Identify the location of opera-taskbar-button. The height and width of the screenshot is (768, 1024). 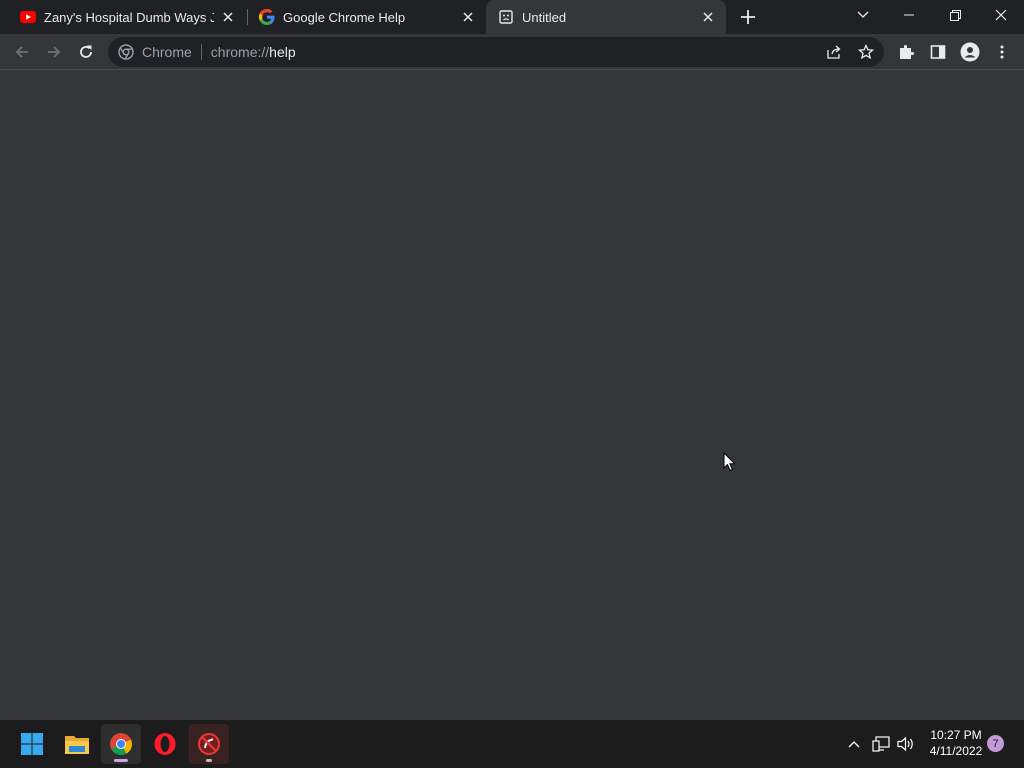
(165, 744).